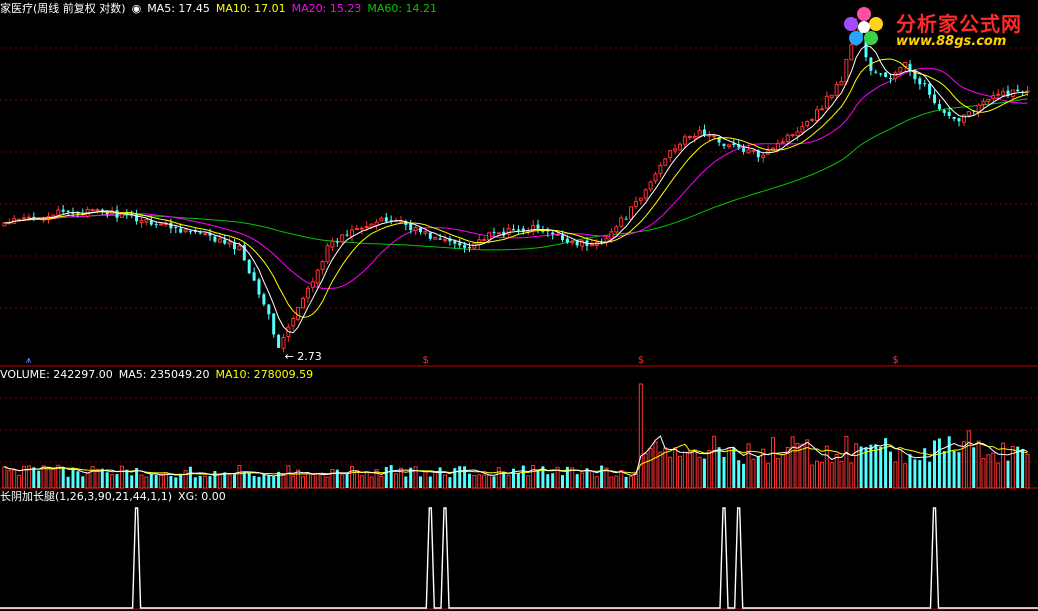  What do you see at coordinates (938, 27) in the screenshot?
I see `site-logo: 分析家公式网 www.88gs.com` at bounding box center [938, 27].